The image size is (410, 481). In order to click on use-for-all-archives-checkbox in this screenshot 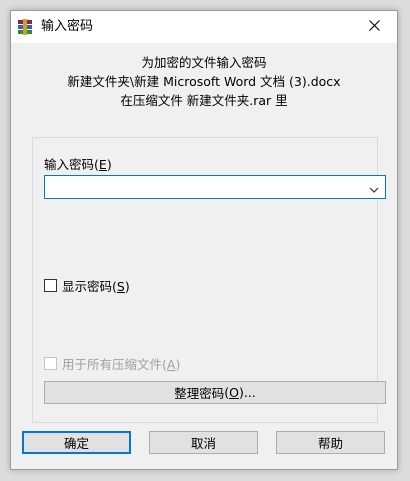, I will do `click(50, 363)`.